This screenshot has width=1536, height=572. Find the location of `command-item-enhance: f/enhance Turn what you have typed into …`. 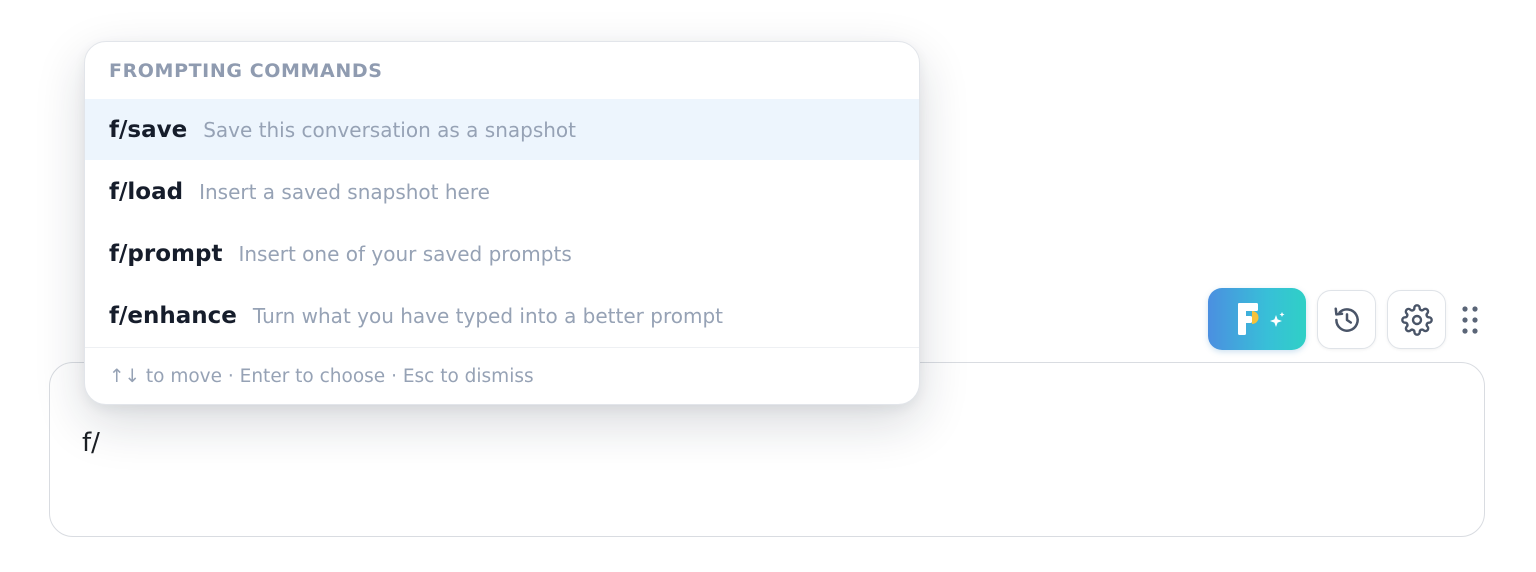

command-item-enhance: f/enhance Turn what you have typed into … is located at coordinates (502, 315).